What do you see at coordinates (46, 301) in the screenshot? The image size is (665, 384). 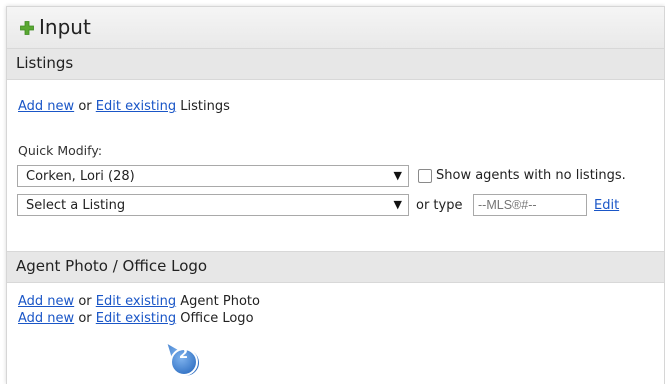 I see `add-new-agent-photo-link: Add new` at bounding box center [46, 301].